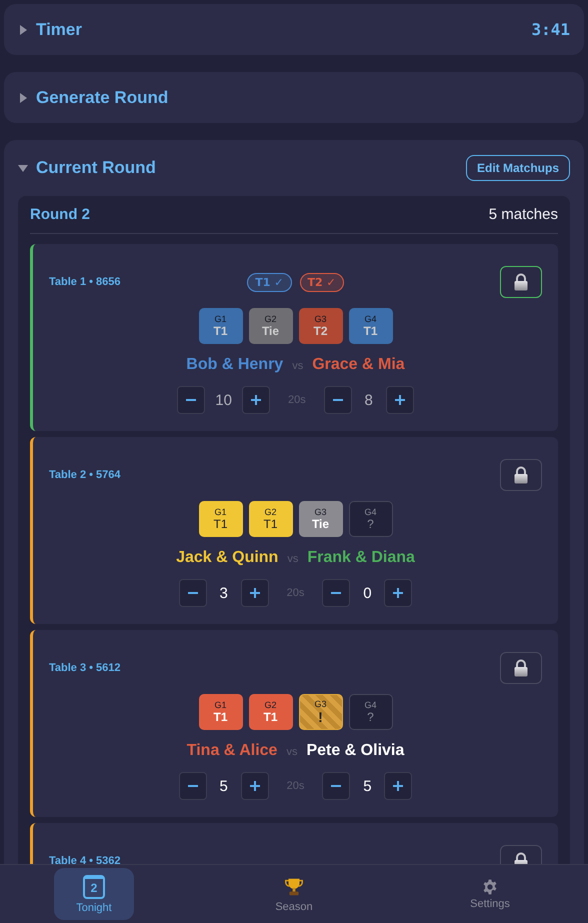 This screenshot has width=588, height=923. What do you see at coordinates (294, 894) in the screenshot?
I see `nav-tab: Season` at bounding box center [294, 894].